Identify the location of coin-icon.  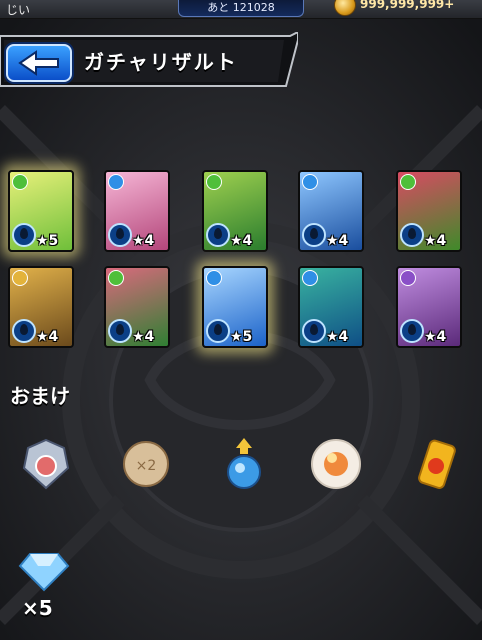
(345, 8).